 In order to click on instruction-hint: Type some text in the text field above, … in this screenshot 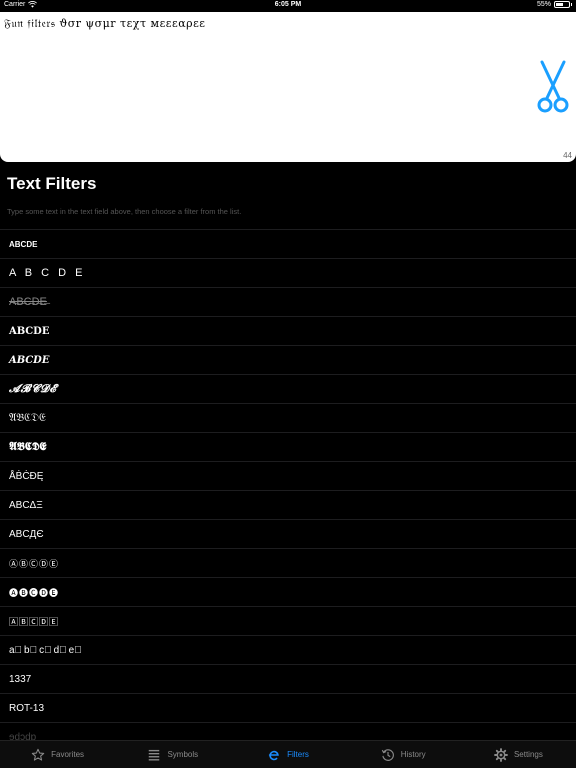, I will do `click(124, 211)`.